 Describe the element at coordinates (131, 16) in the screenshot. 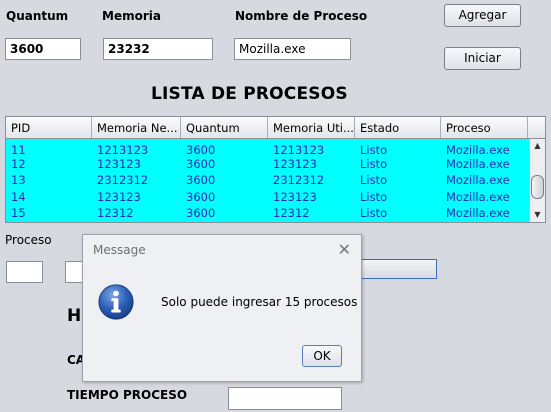

I see `memoria-label: Memoria` at that location.